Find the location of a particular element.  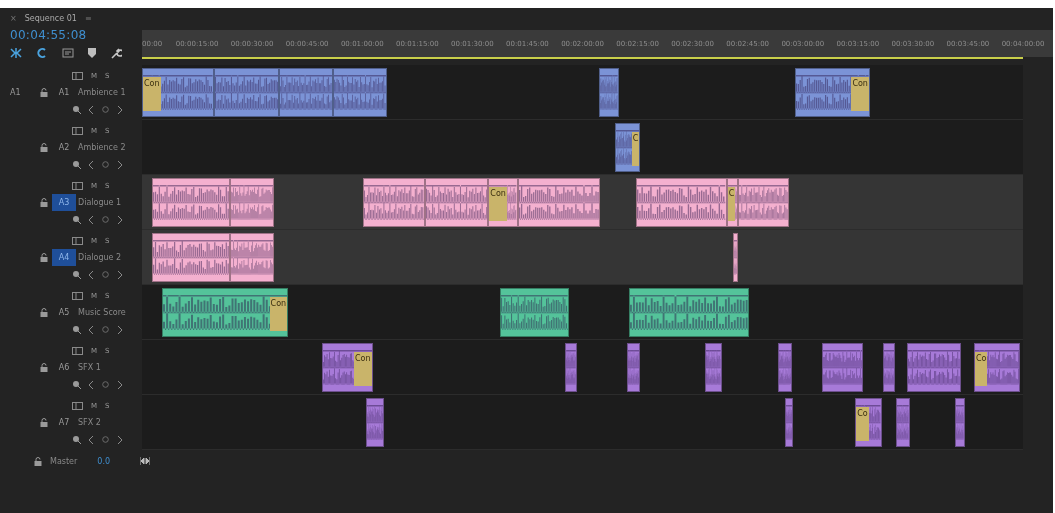

track-target: A3 is located at coordinates (64, 202).